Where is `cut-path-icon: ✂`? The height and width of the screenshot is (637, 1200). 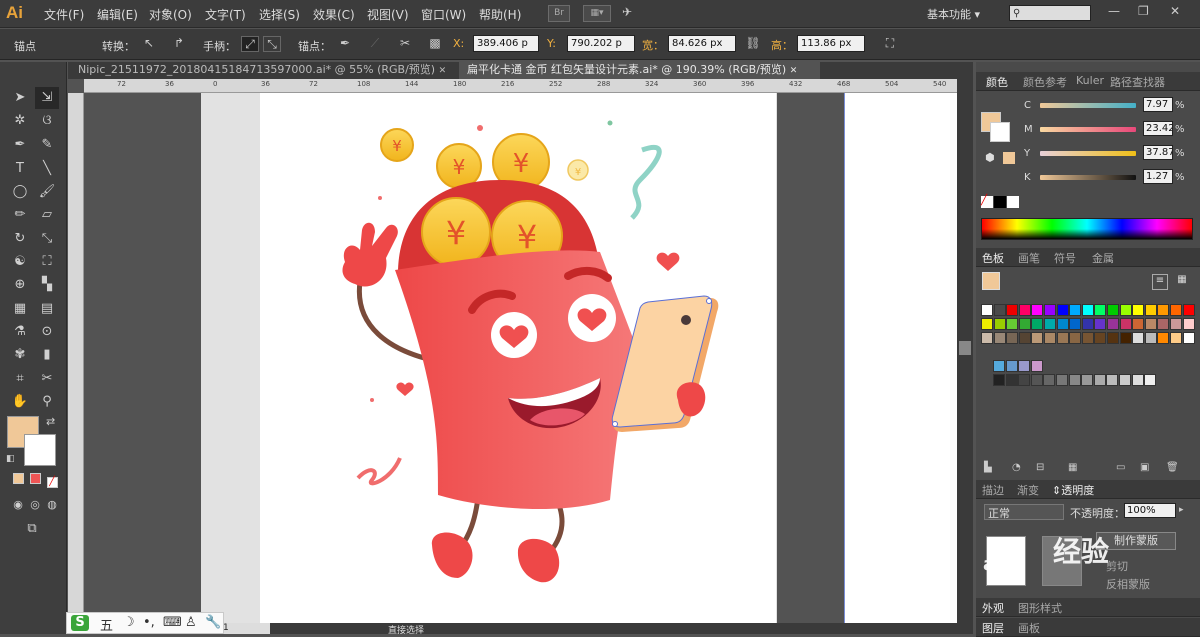 cut-path-icon: ✂ is located at coordinates (405, 44).